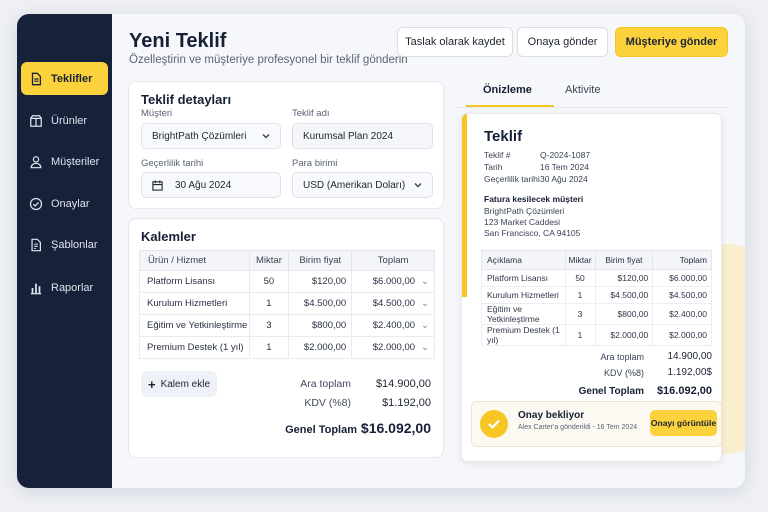 Image resolution: width=768 pixels, height=512 pixels. I want to click on item-total: $6.000,00 ⌄, so click(393, 281).